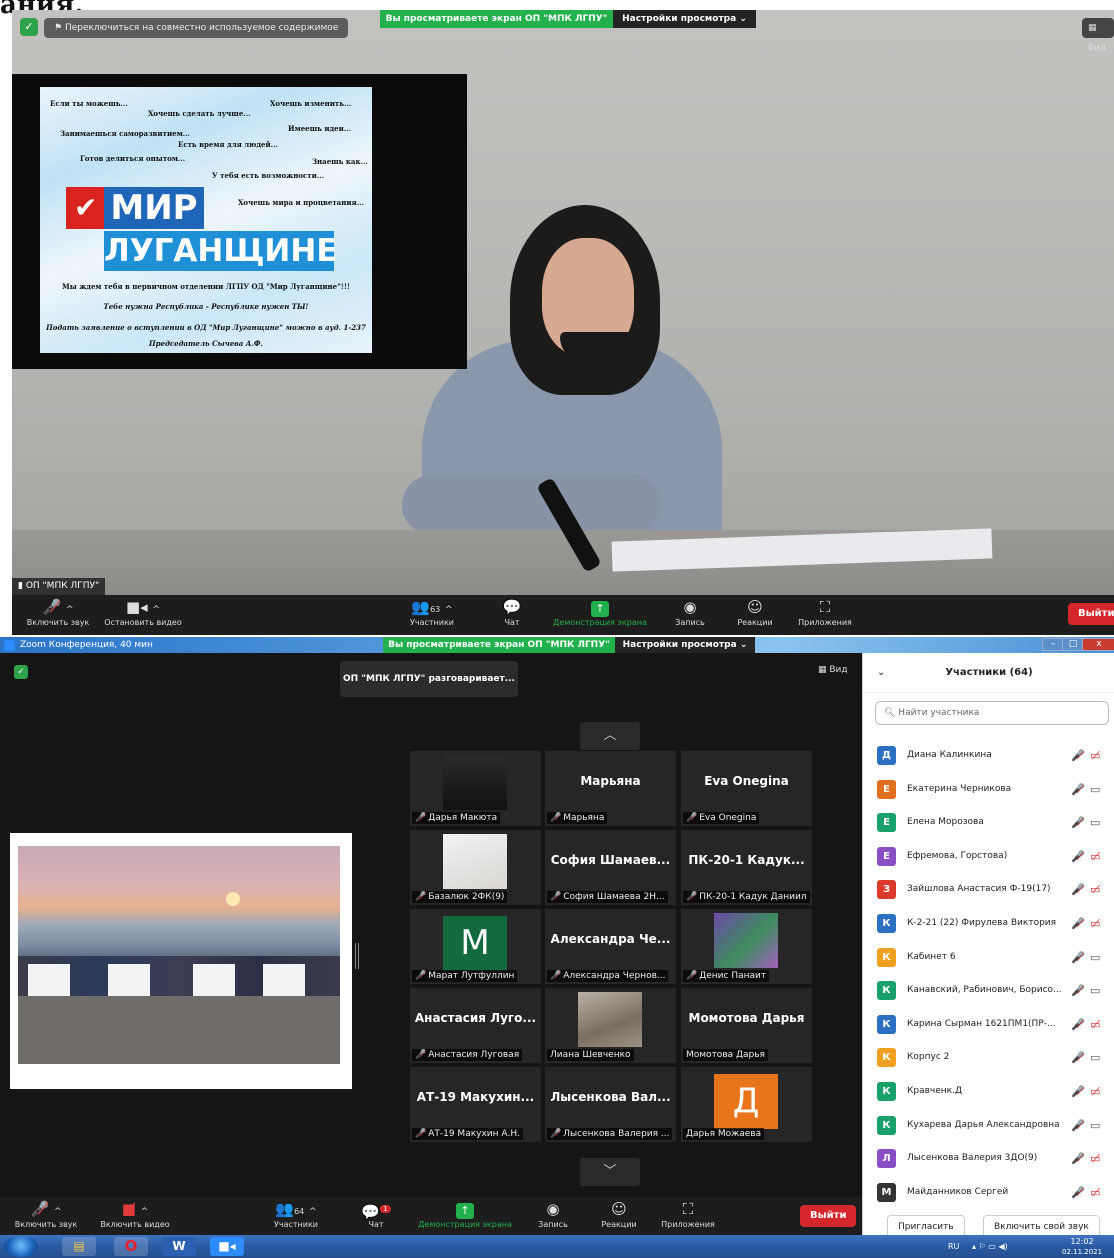 The height and width of the screenshot is (1258, 1114). Describe the element at coordinates (926, 1225) in the screenshot. I see `invite-button: Пригласить` at that location.